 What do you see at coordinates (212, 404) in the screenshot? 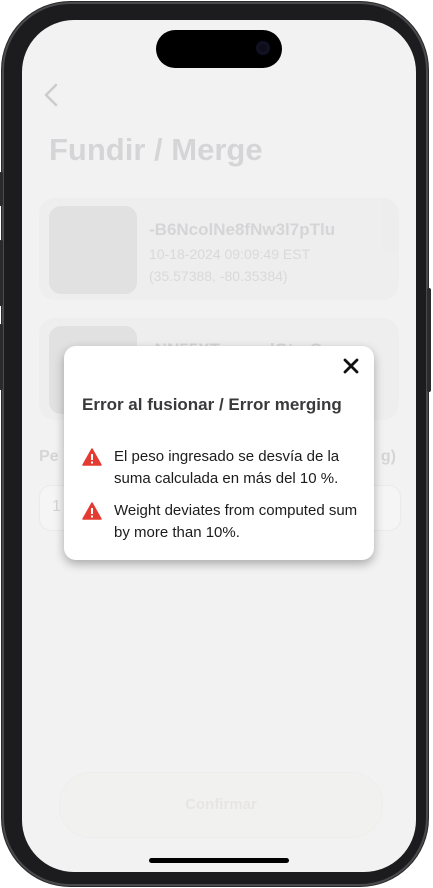
I see `dialog-title: Error al fusionar / Error merging` at bounding box center [212, 404].